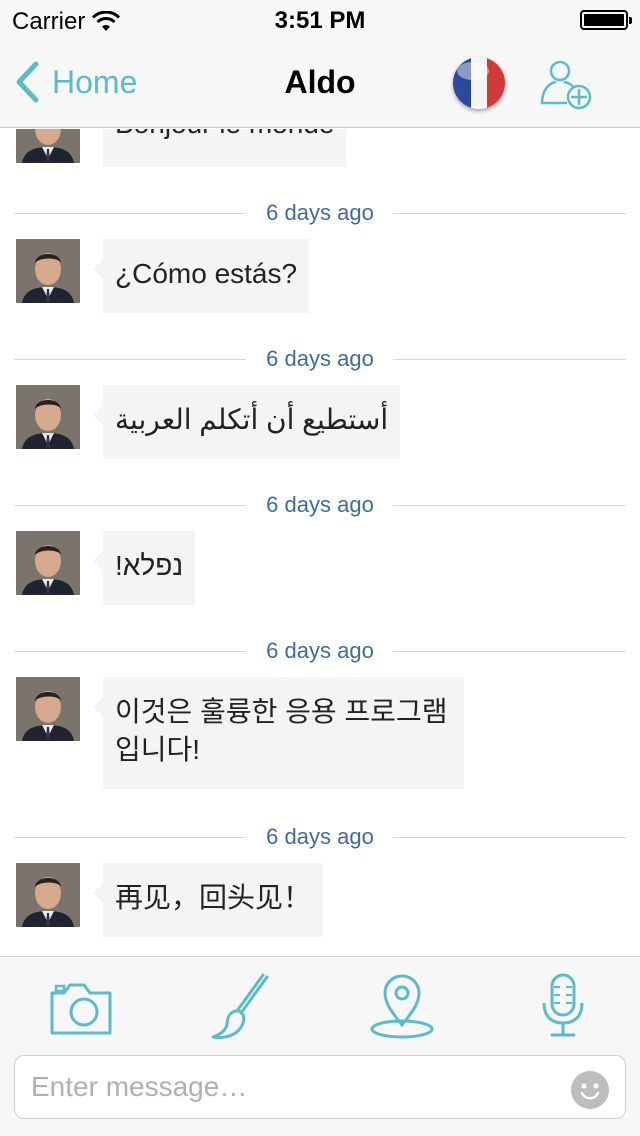 The height and width of the screenshot is (1136, 640). Describe the element at coordinates (224, 134) in the screenshot. I see `message-text: Bonjour le monde` at that location.